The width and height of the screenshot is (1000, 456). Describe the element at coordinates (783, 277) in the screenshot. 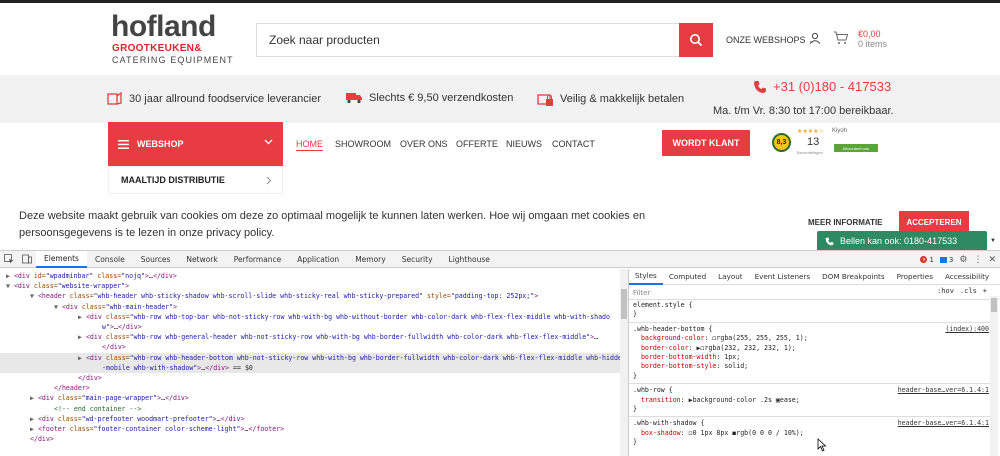

I see `styles-tab-event-listeners: Event Listeners` at that location.